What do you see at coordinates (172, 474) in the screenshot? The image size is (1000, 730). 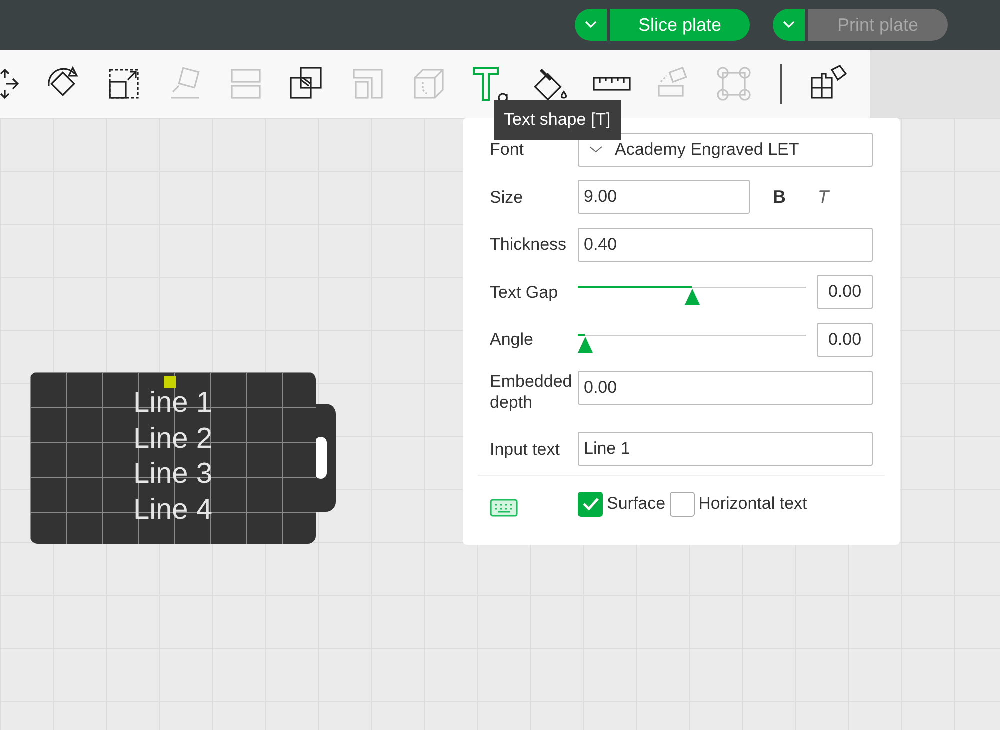 I see `model-text-line: Line 3` at bounding box center [172, 474].